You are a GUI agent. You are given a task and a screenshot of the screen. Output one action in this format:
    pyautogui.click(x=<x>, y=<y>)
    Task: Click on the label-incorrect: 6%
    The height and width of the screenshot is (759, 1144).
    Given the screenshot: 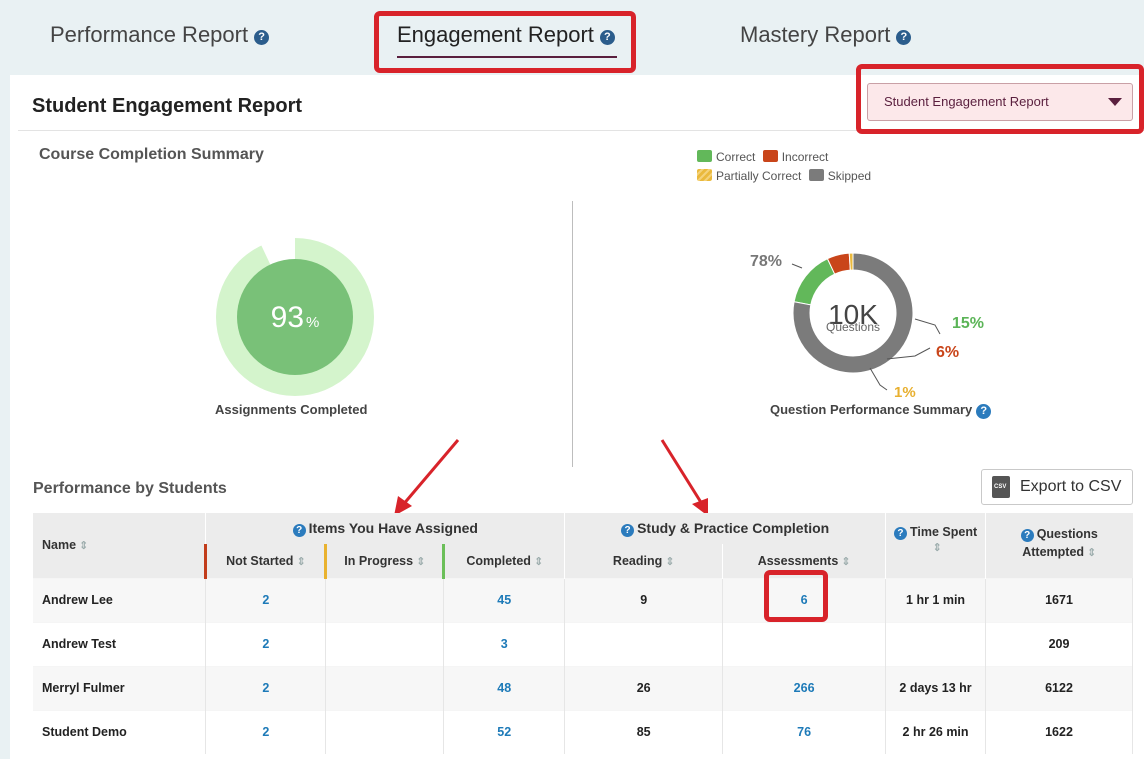 What is the action you would take?
    pyautogui.click(x=947, y=352)
    